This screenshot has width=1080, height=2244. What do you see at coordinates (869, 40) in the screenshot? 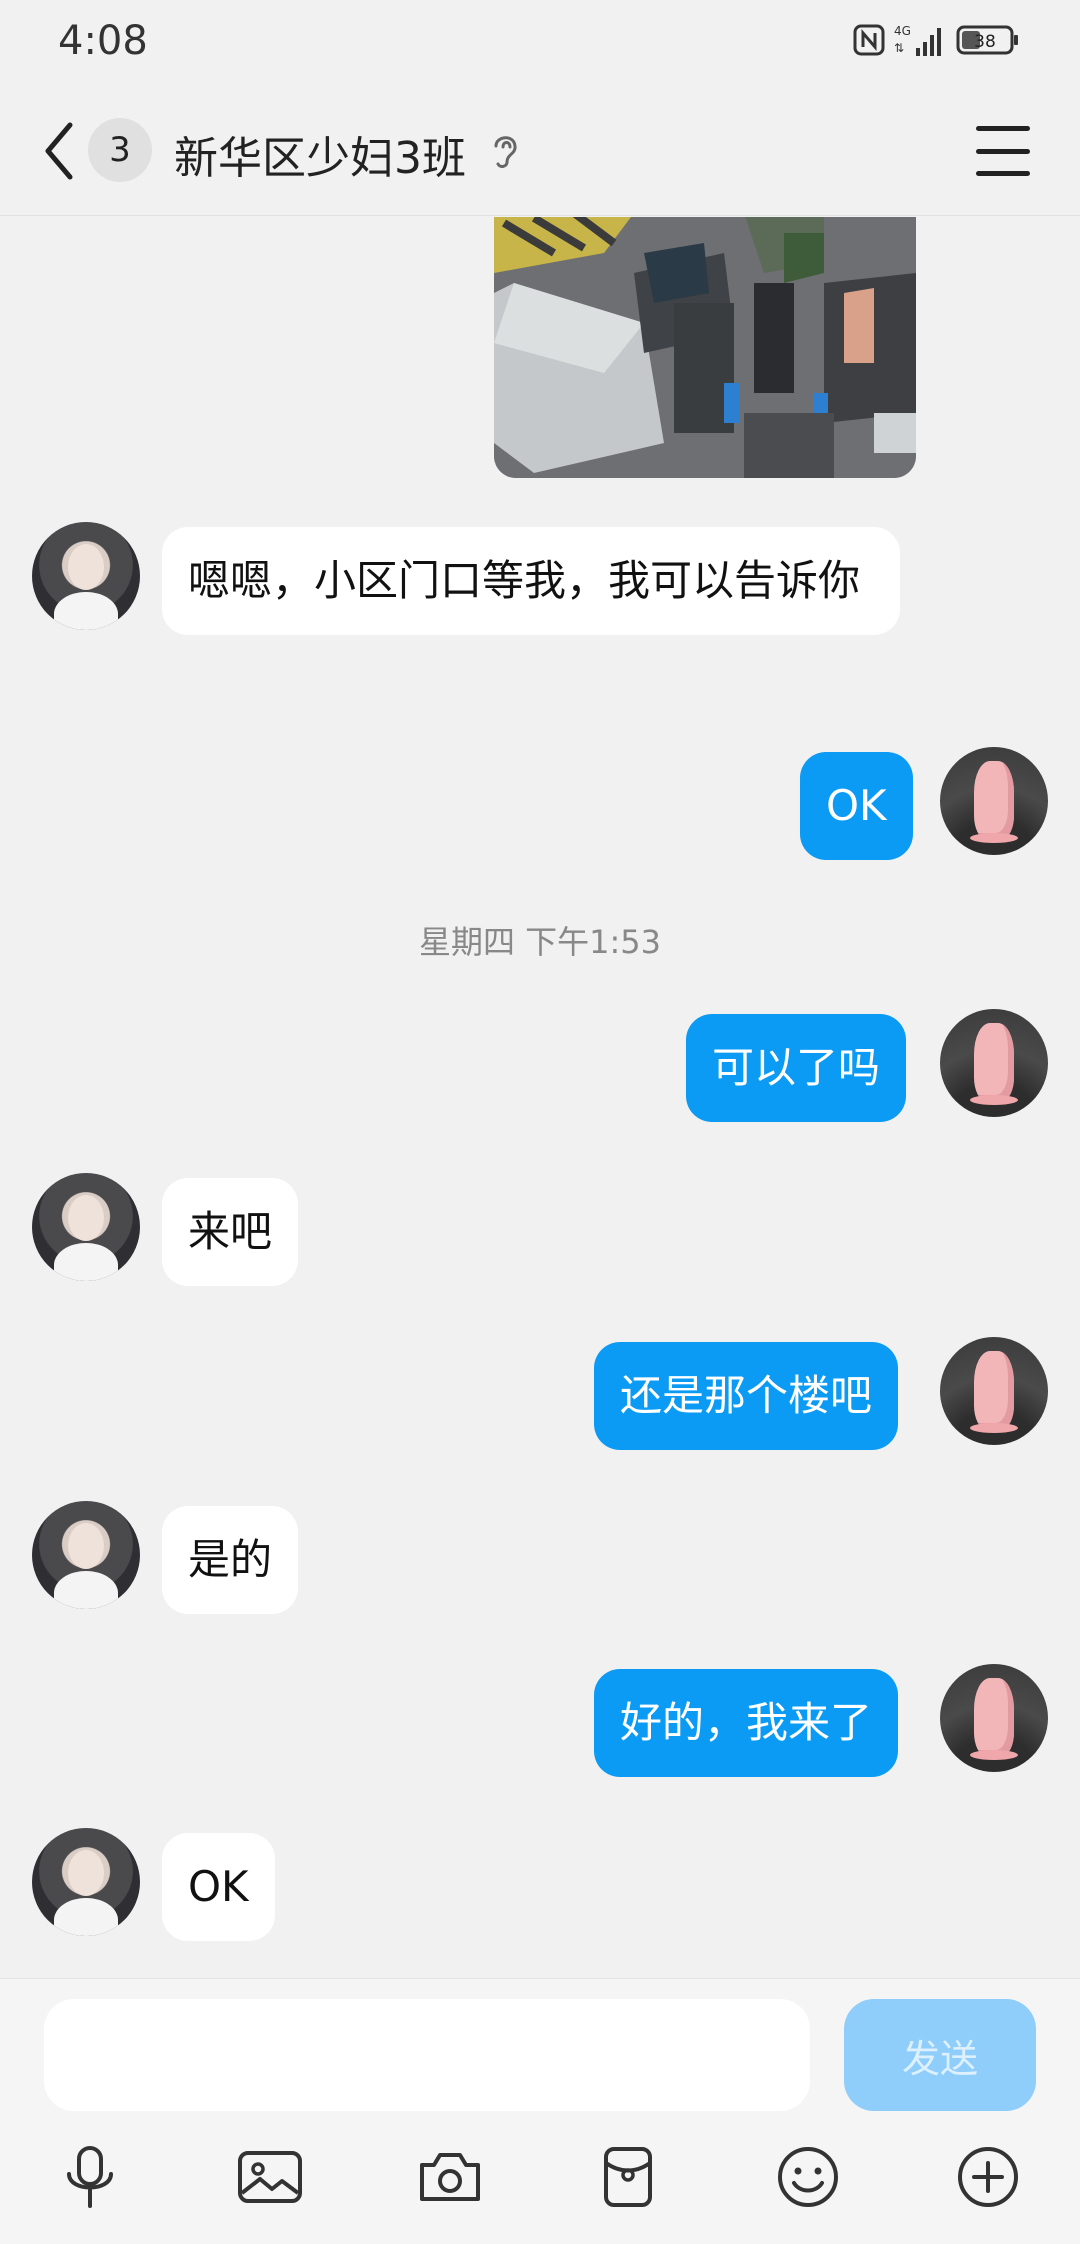
I see `nfc-icon` at bounding box center [869, 40].